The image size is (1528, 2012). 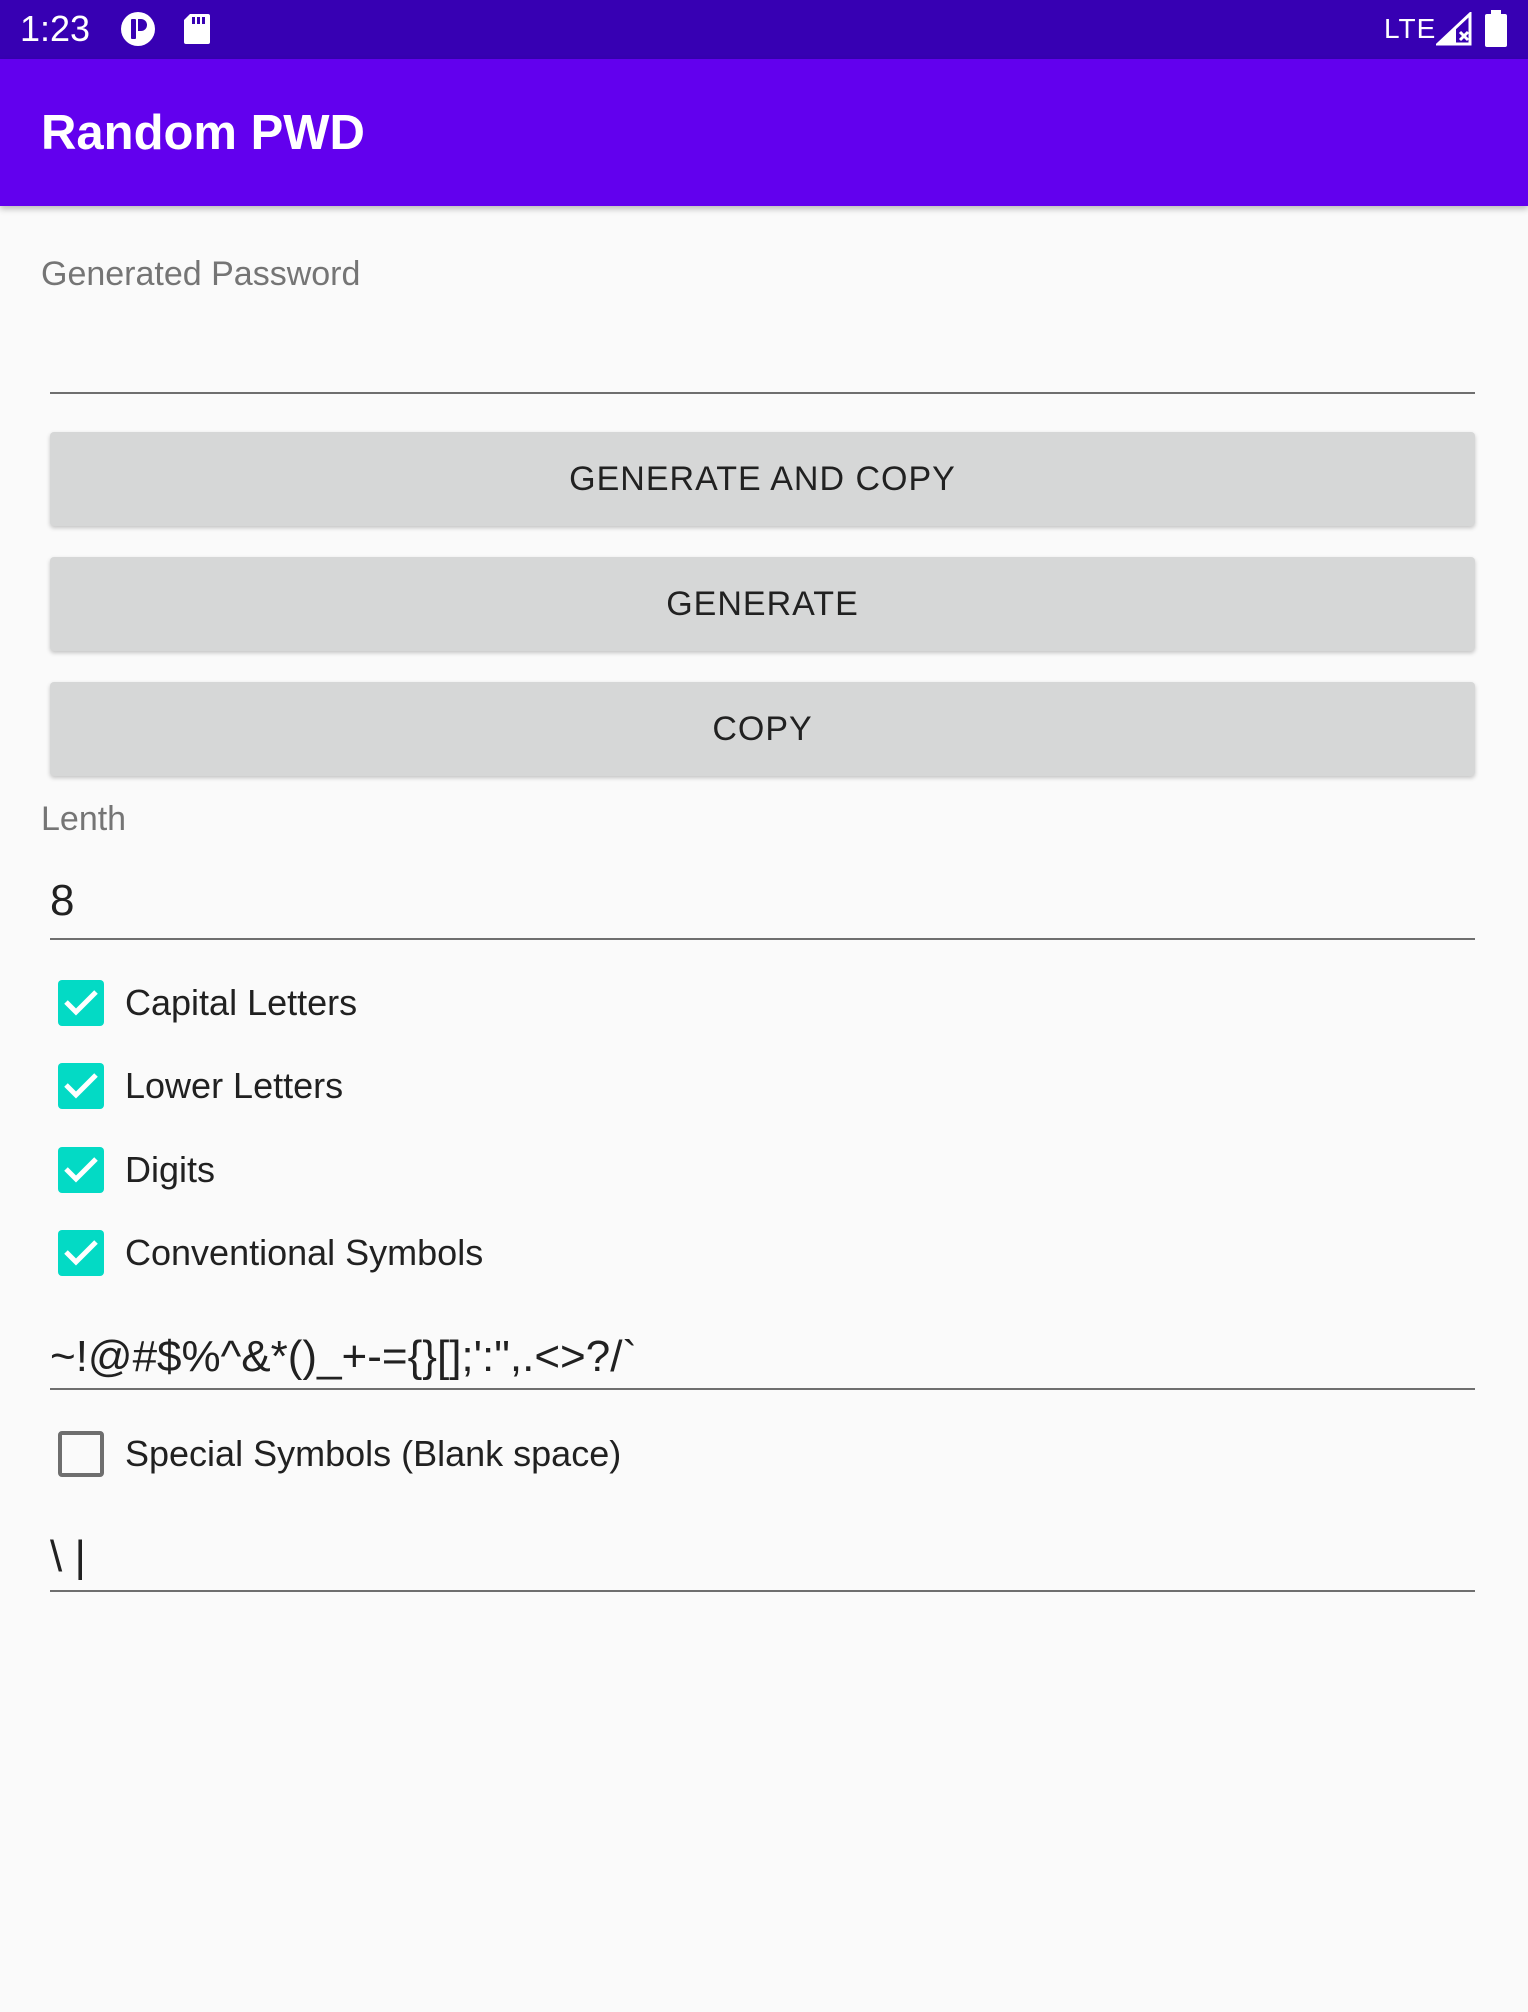 What do you see at coordinates (762, 604) in the screenshot?
I see `generate-button: GENERATE` at bounding box center [762, 604].